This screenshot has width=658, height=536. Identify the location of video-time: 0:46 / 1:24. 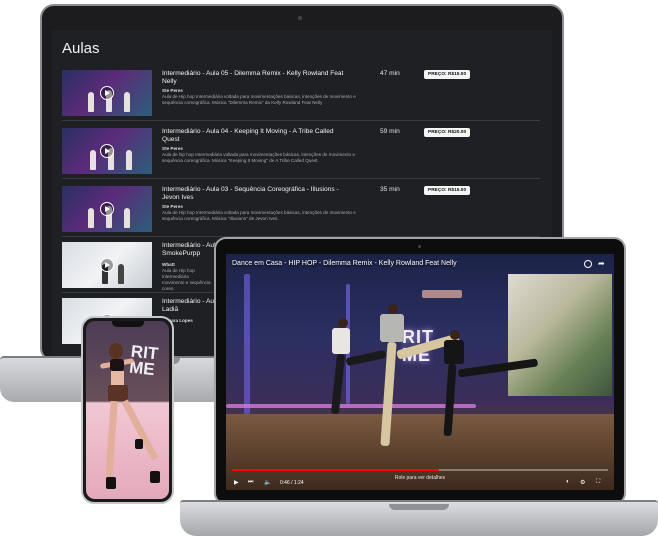
(292, 483).